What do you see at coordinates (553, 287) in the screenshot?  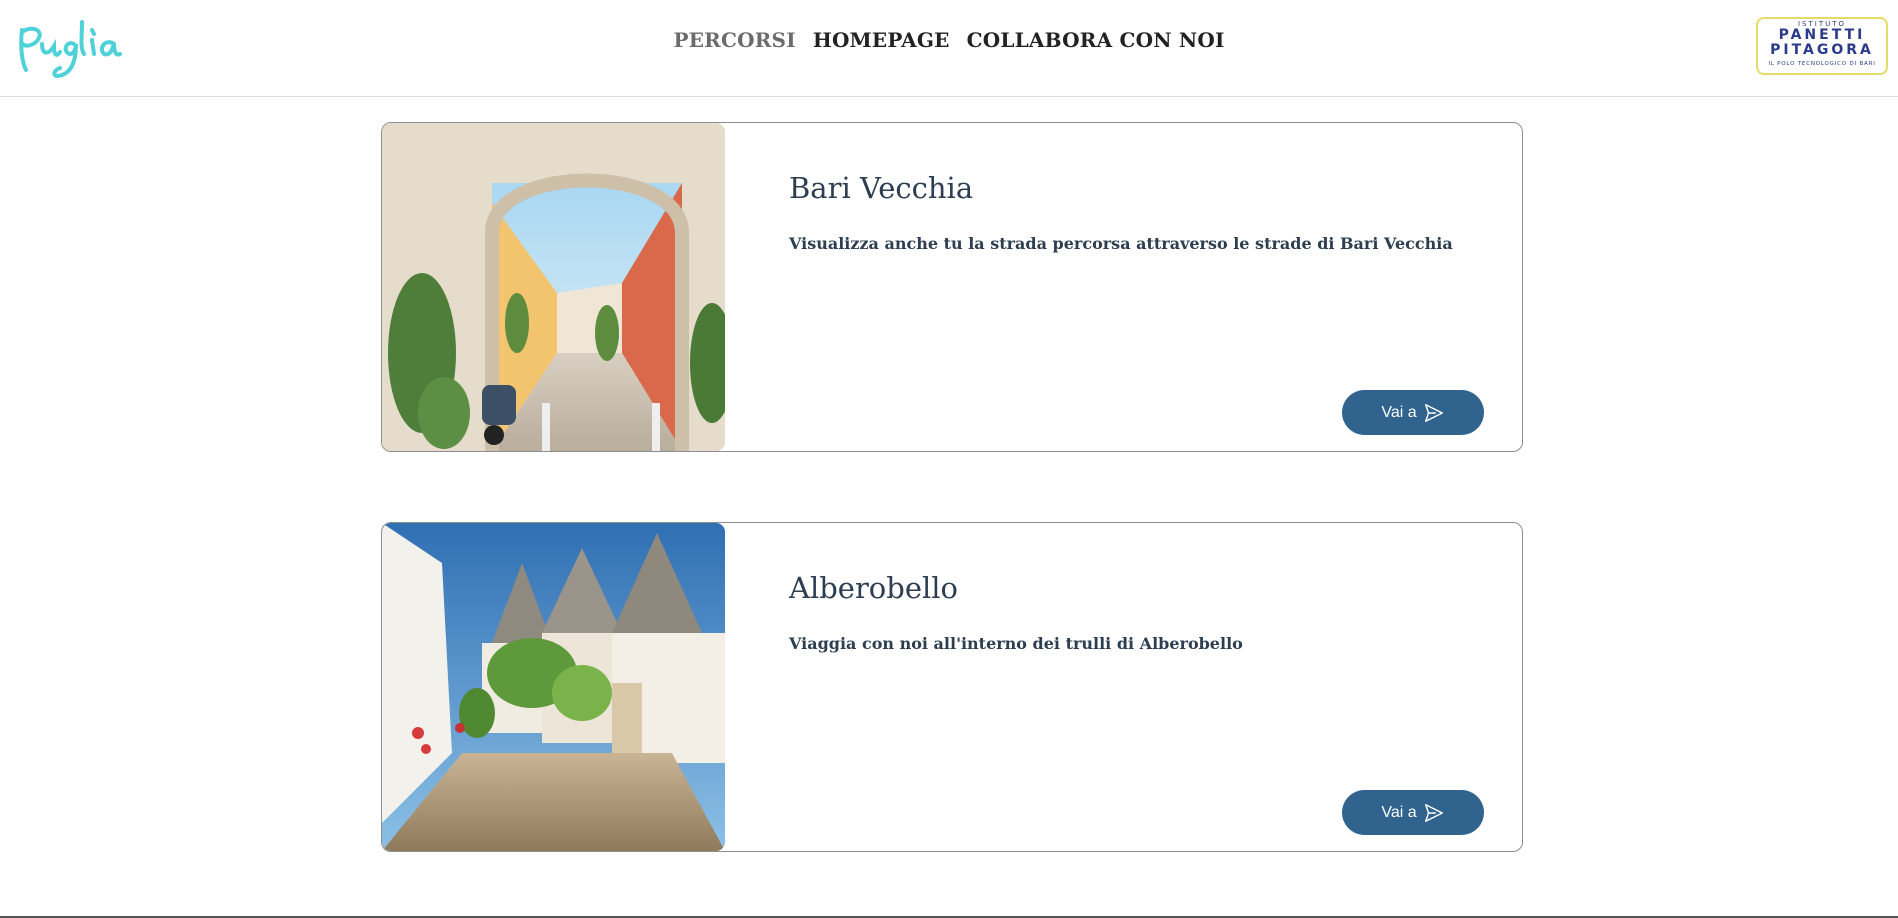 I see `bari-vecchia-image` at bounding box center [553, 287].